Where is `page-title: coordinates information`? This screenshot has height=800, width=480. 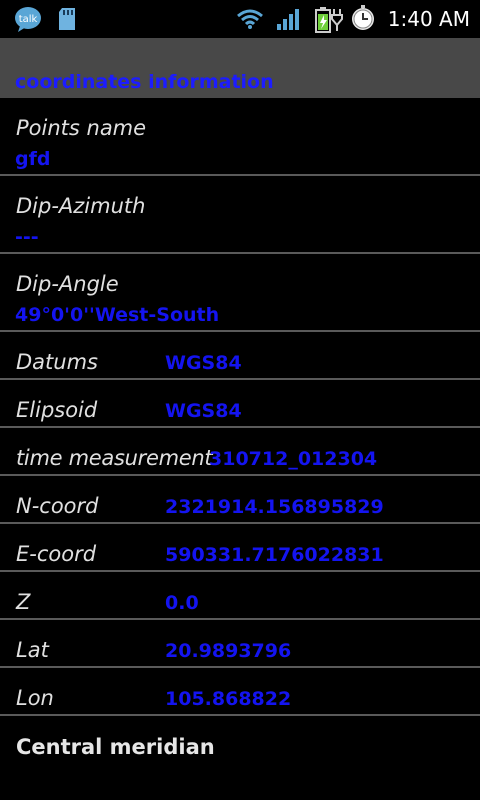 page-title: coordinates information is located at coordinates (144, 82).